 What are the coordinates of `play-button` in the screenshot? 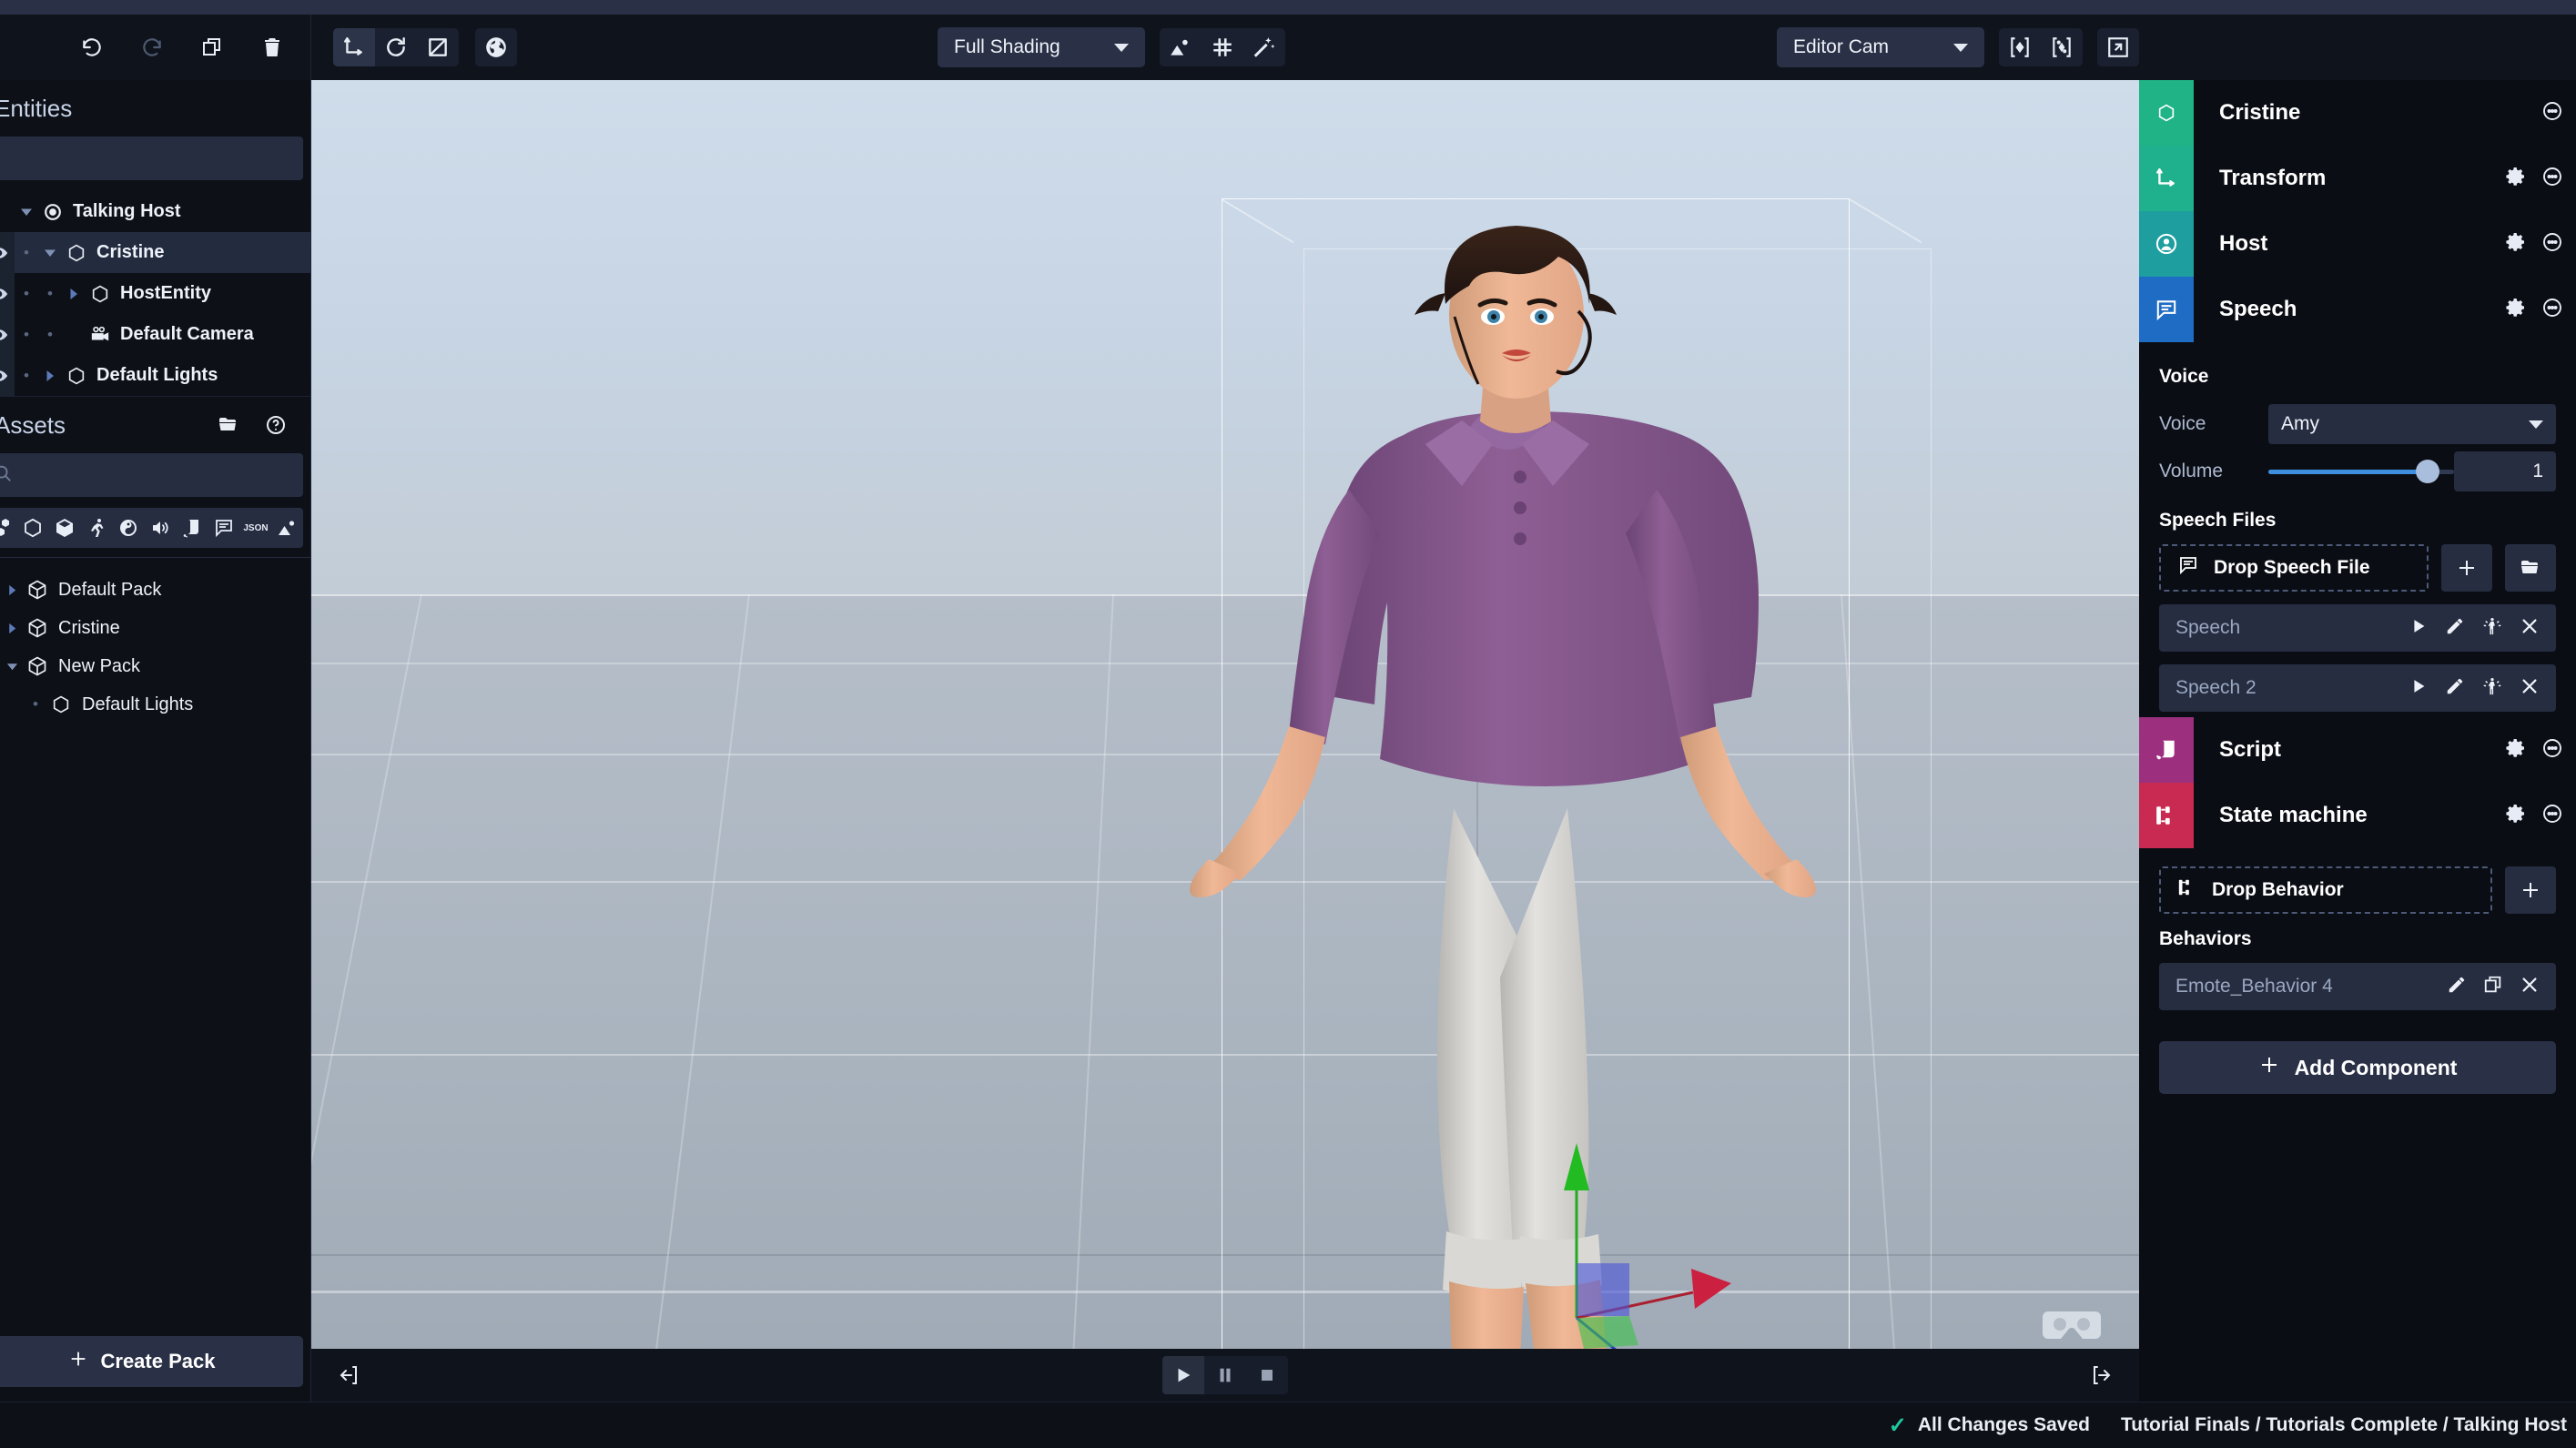 It's located at (1183, 1375).